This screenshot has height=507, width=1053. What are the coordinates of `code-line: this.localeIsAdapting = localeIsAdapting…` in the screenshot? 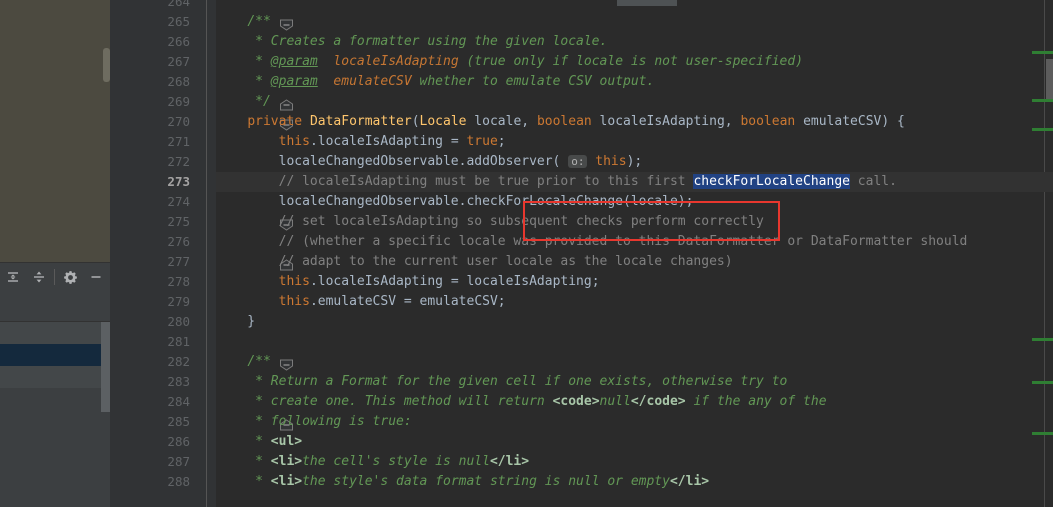 It's located at (408, 282).